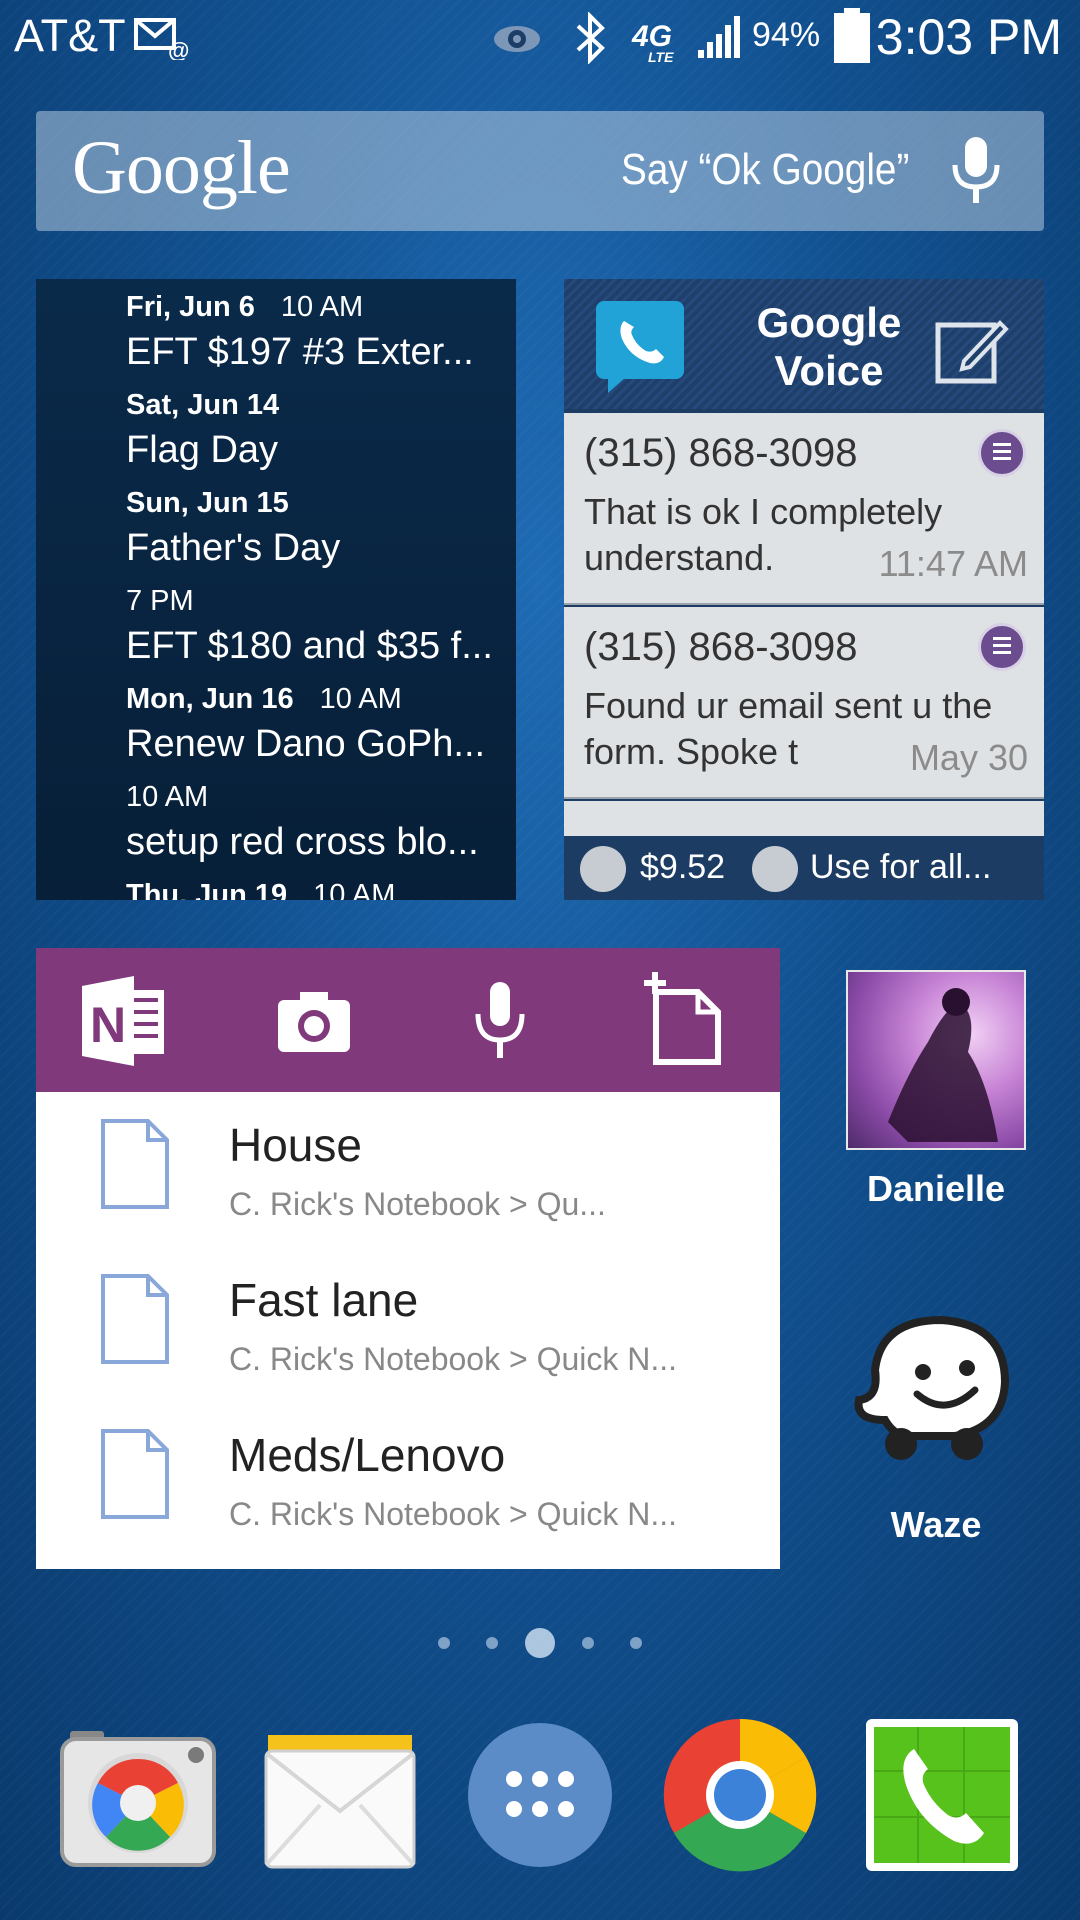 This screenshot has width=1080, height=1920. What do you see at coordinates (161, 39) in the screenshot?
I see `email-notification-icon: @` at bounding box center [161, 39].